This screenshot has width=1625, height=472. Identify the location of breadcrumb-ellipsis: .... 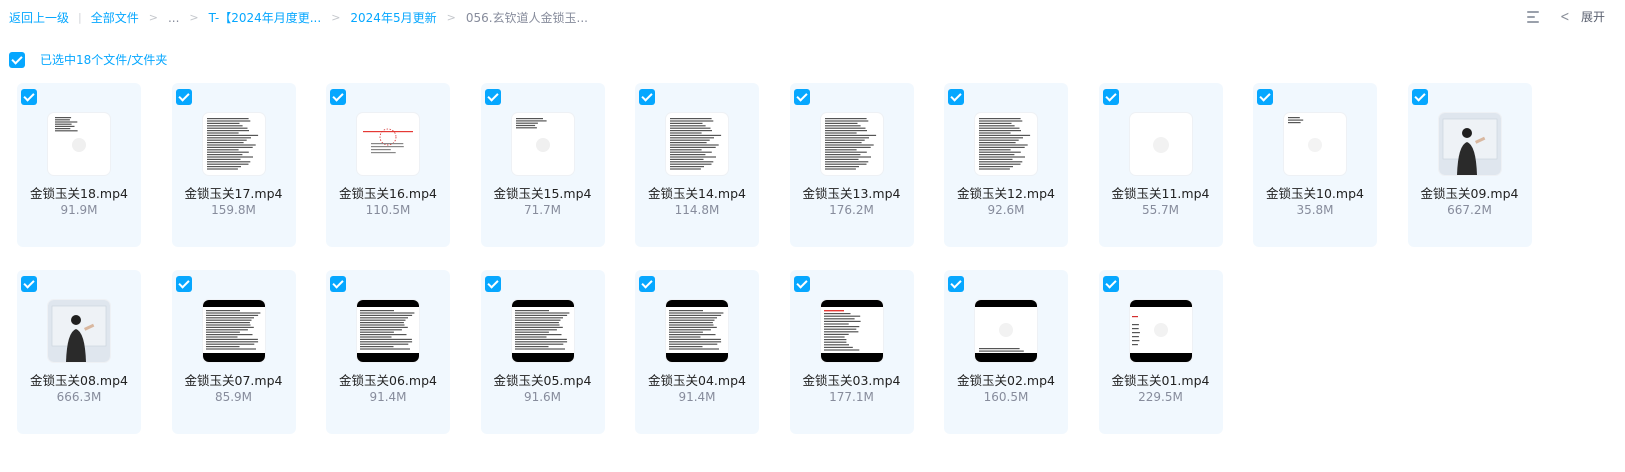
(173, 18).